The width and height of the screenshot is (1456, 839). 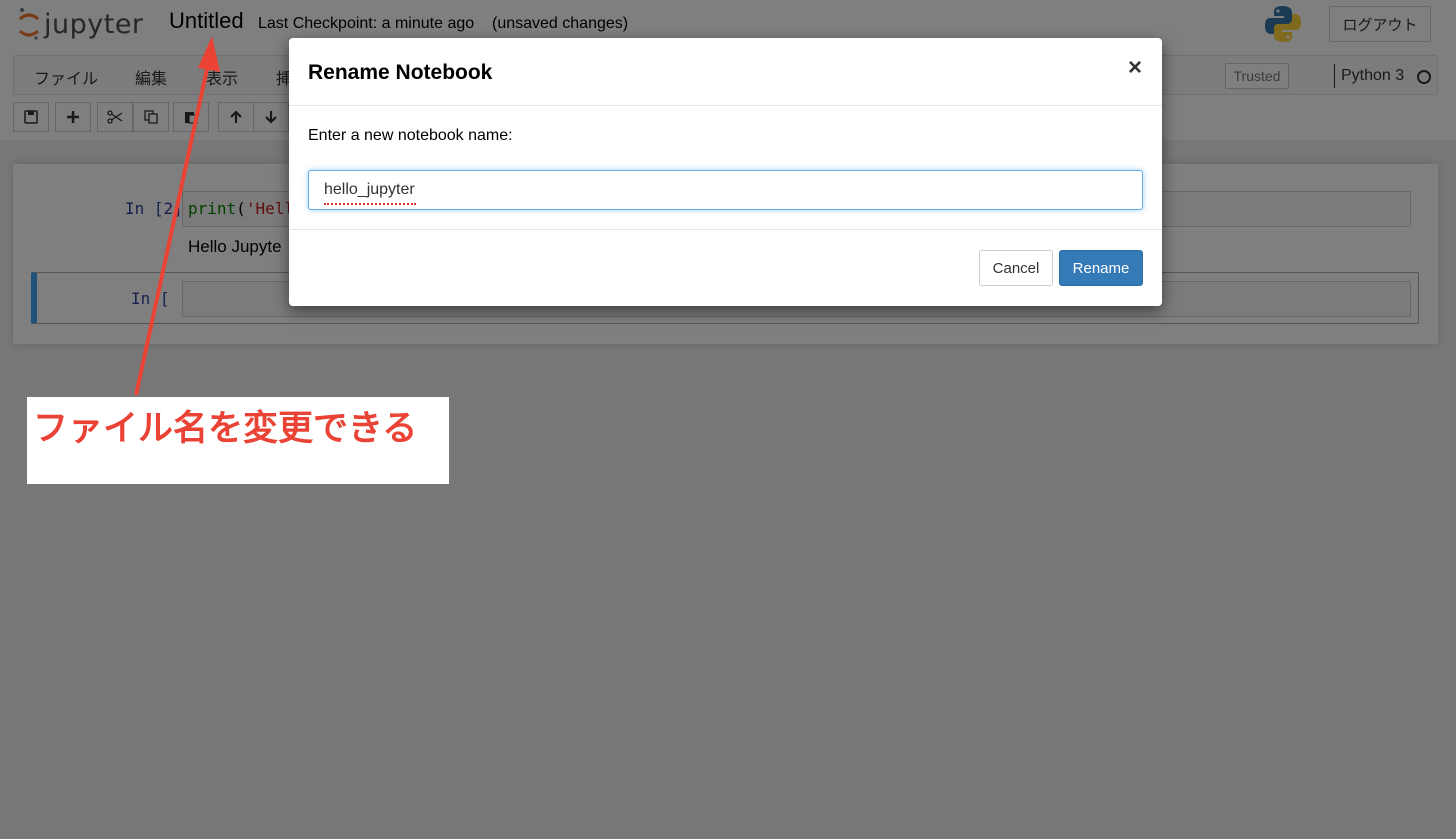 I want to click on cancel-button: Cancel, so click(x=1016, y=268).